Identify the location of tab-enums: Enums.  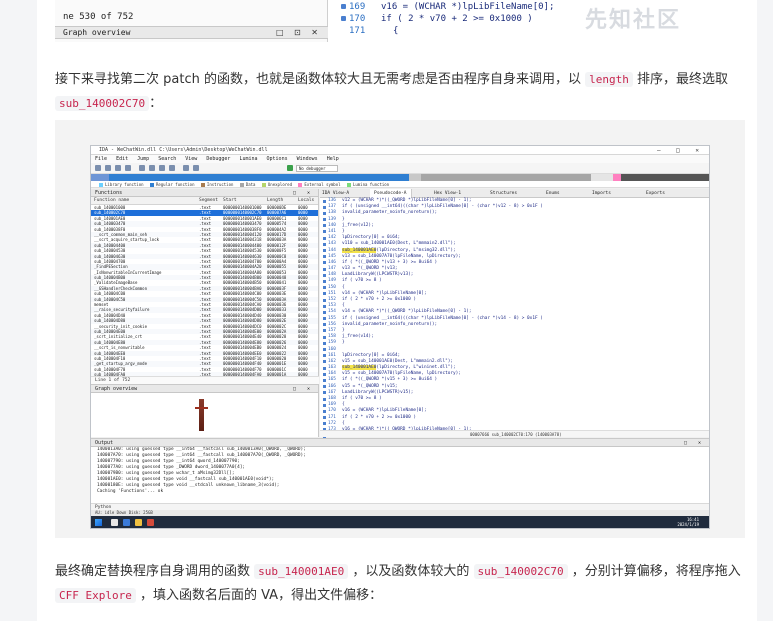
(553, 193).